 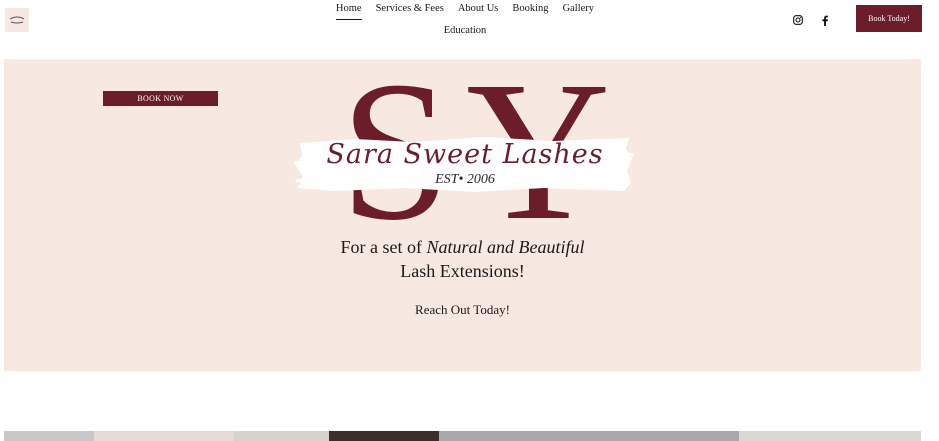 What do you see at coordinates (478, 10) in the screenshot?
I see `nav-about-us: About Us` at bounding box center [478, 10].